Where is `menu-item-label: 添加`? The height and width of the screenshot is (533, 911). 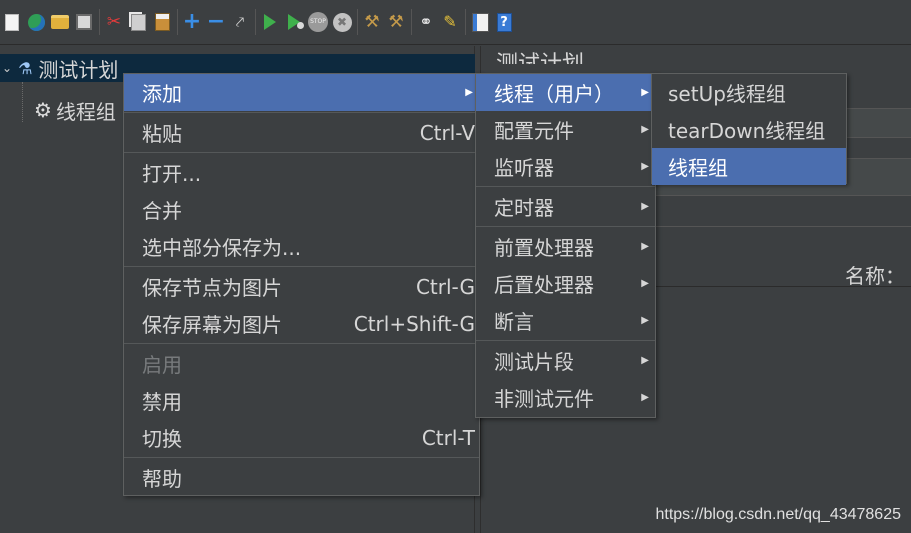
menu-item-label: 添加 is located at coordinates (162, 94).